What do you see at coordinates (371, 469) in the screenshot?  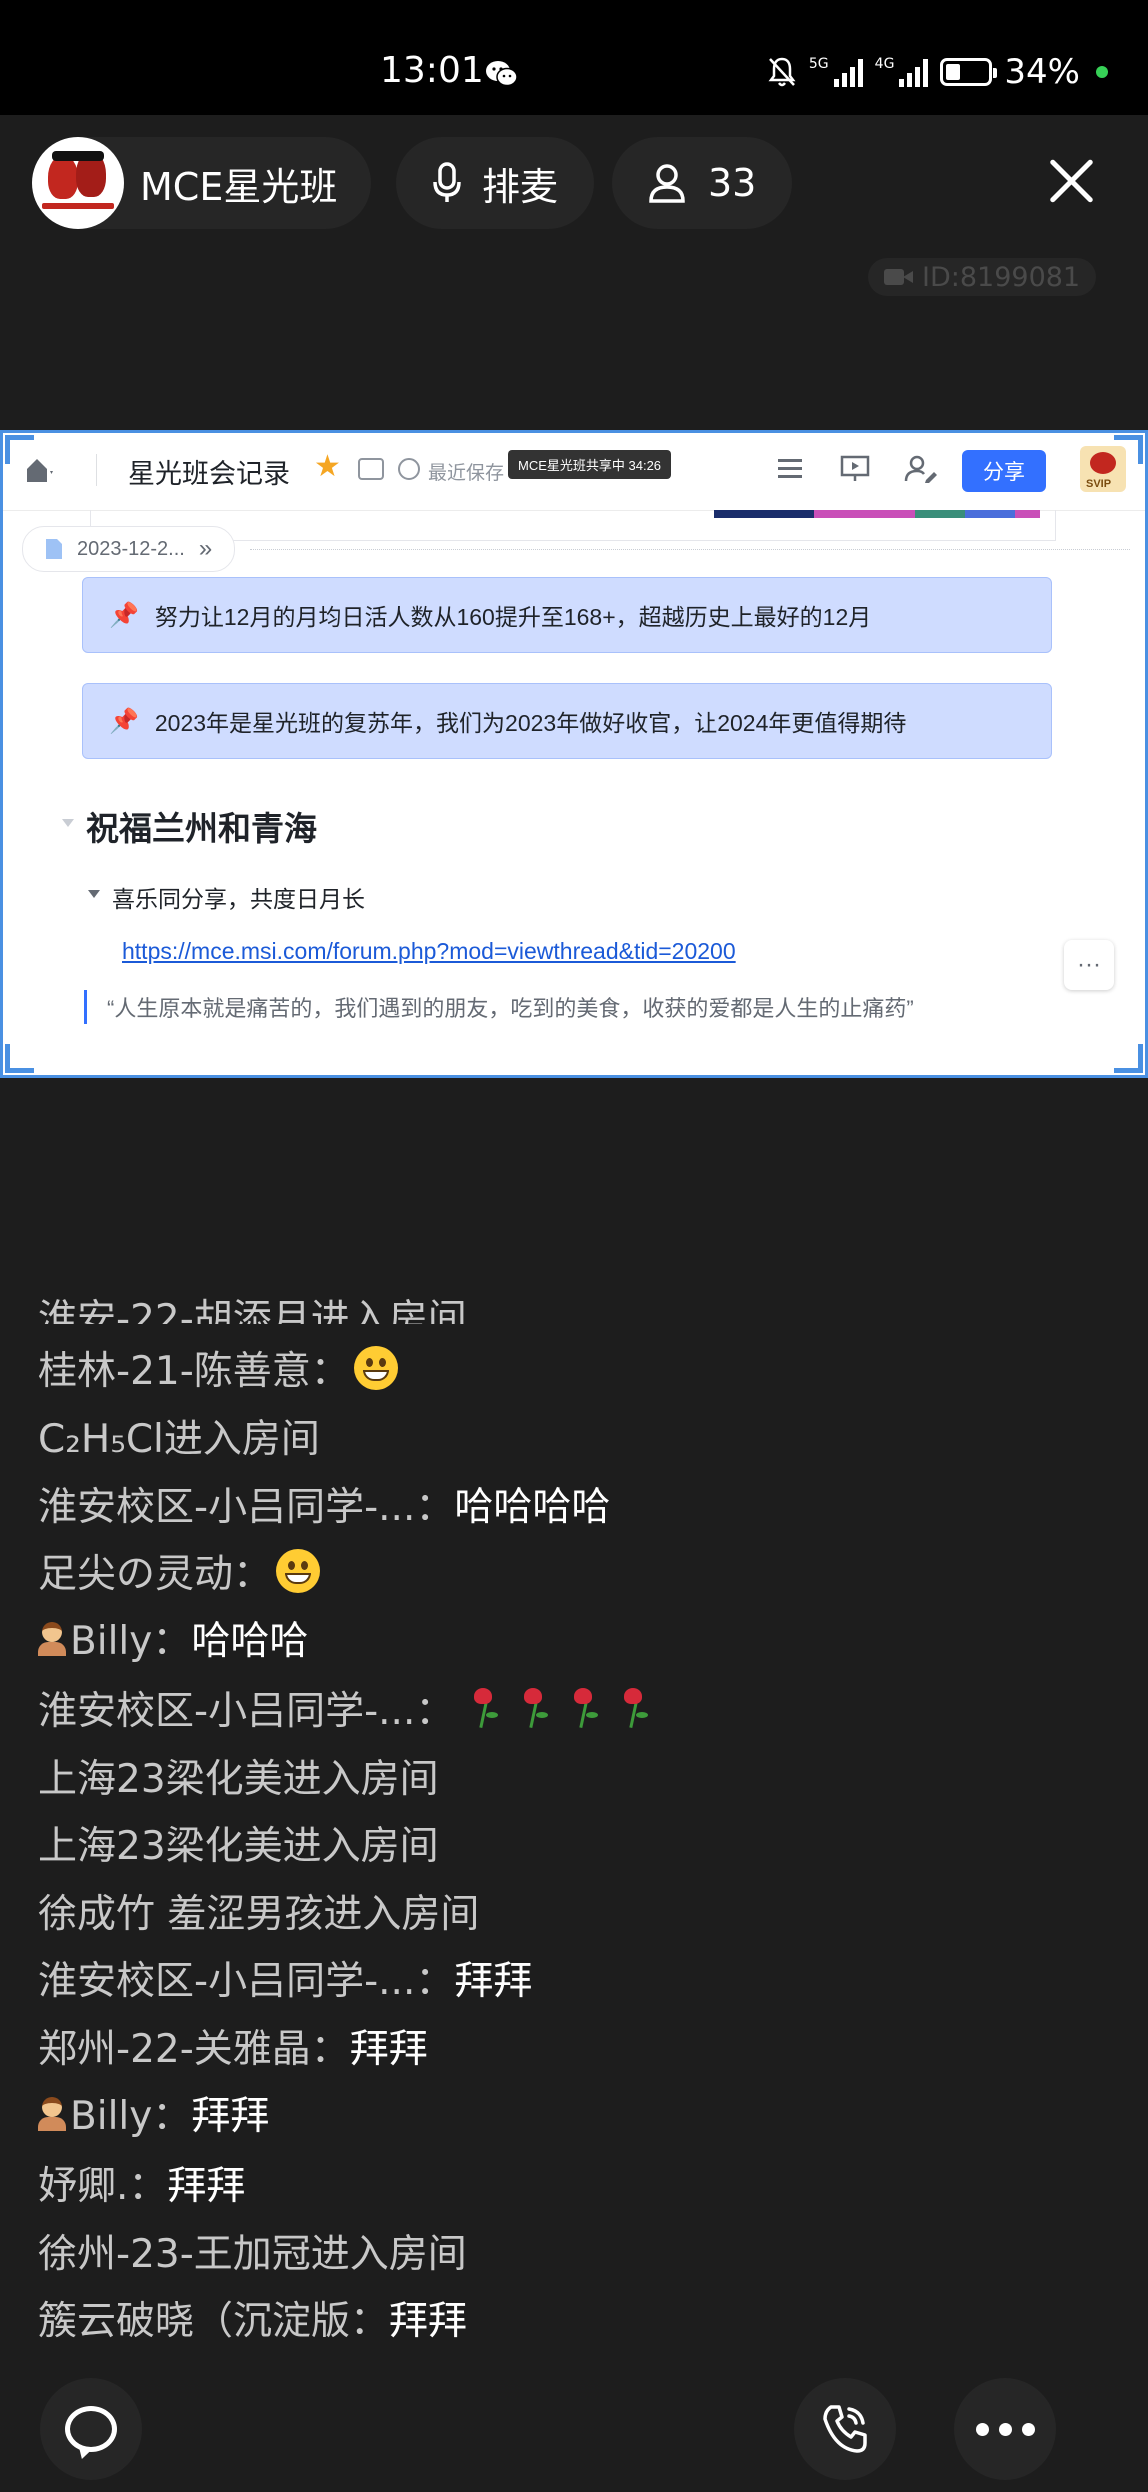 I see `move-icon` at bounding box center [371, 469].